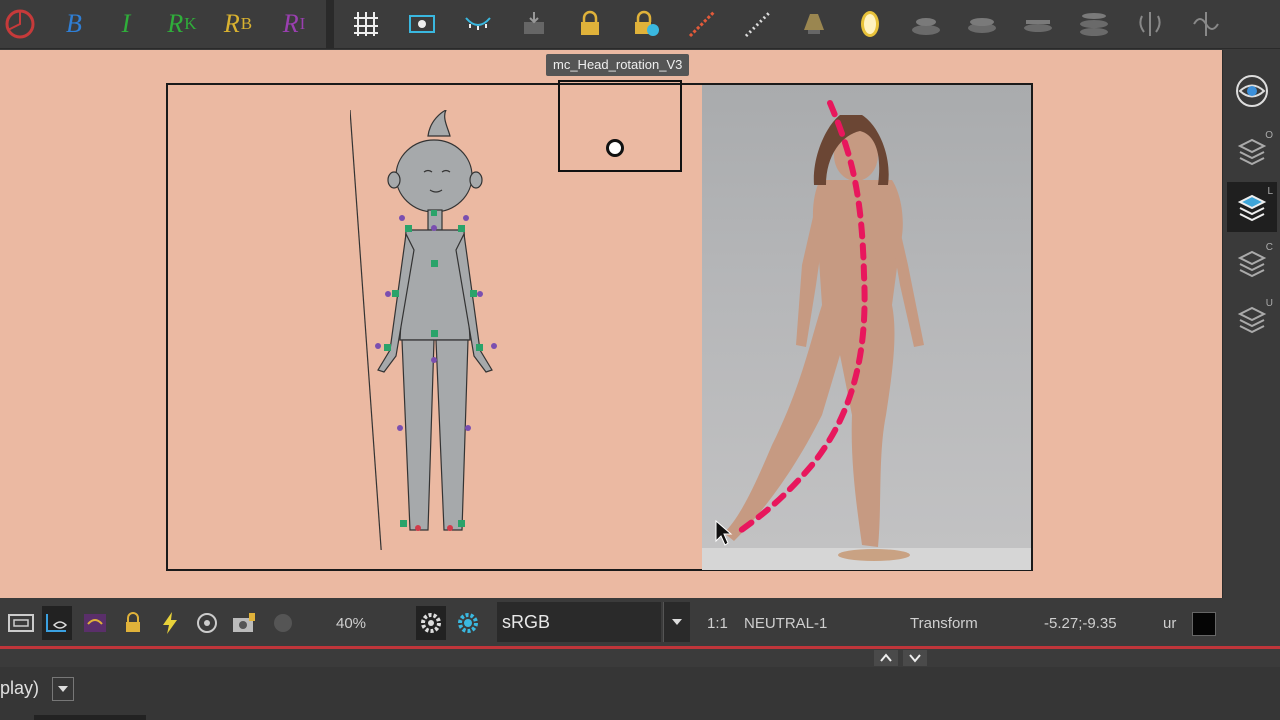  I want to click on layers-c-icon: C, so click(1252, 263).